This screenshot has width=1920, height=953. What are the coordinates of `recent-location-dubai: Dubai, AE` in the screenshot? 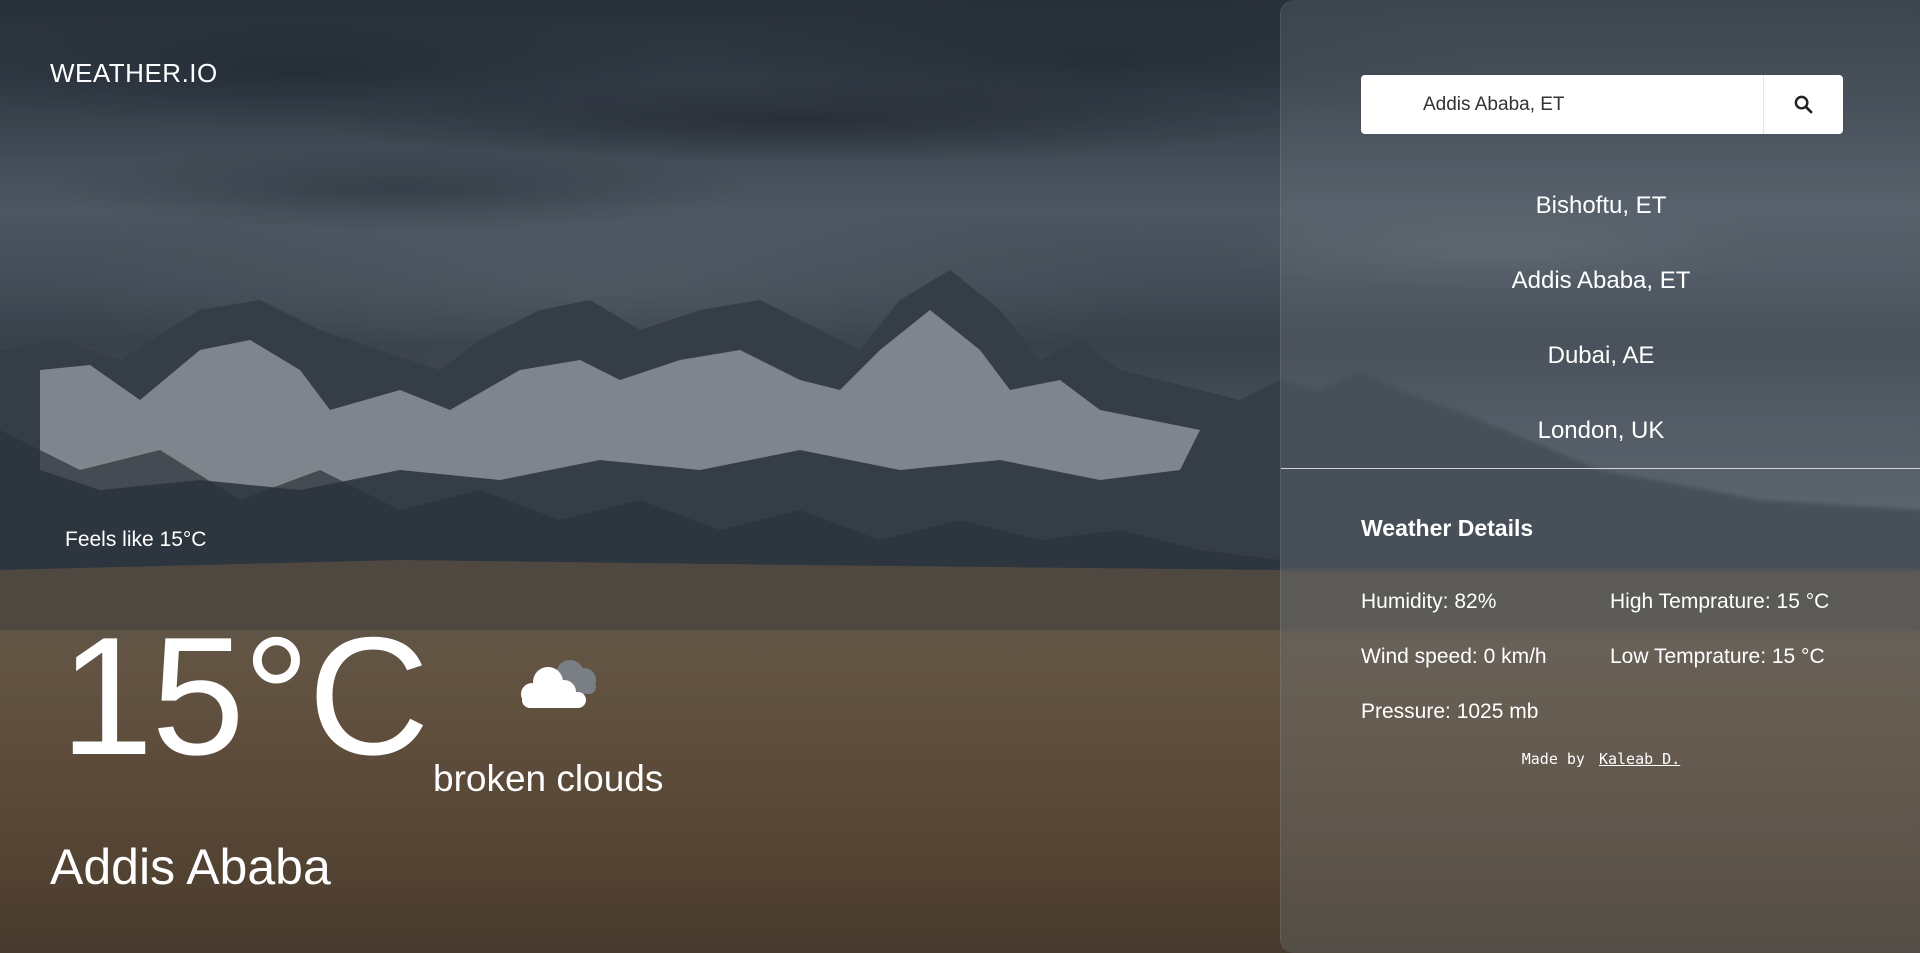 It's located at (1600, 355).